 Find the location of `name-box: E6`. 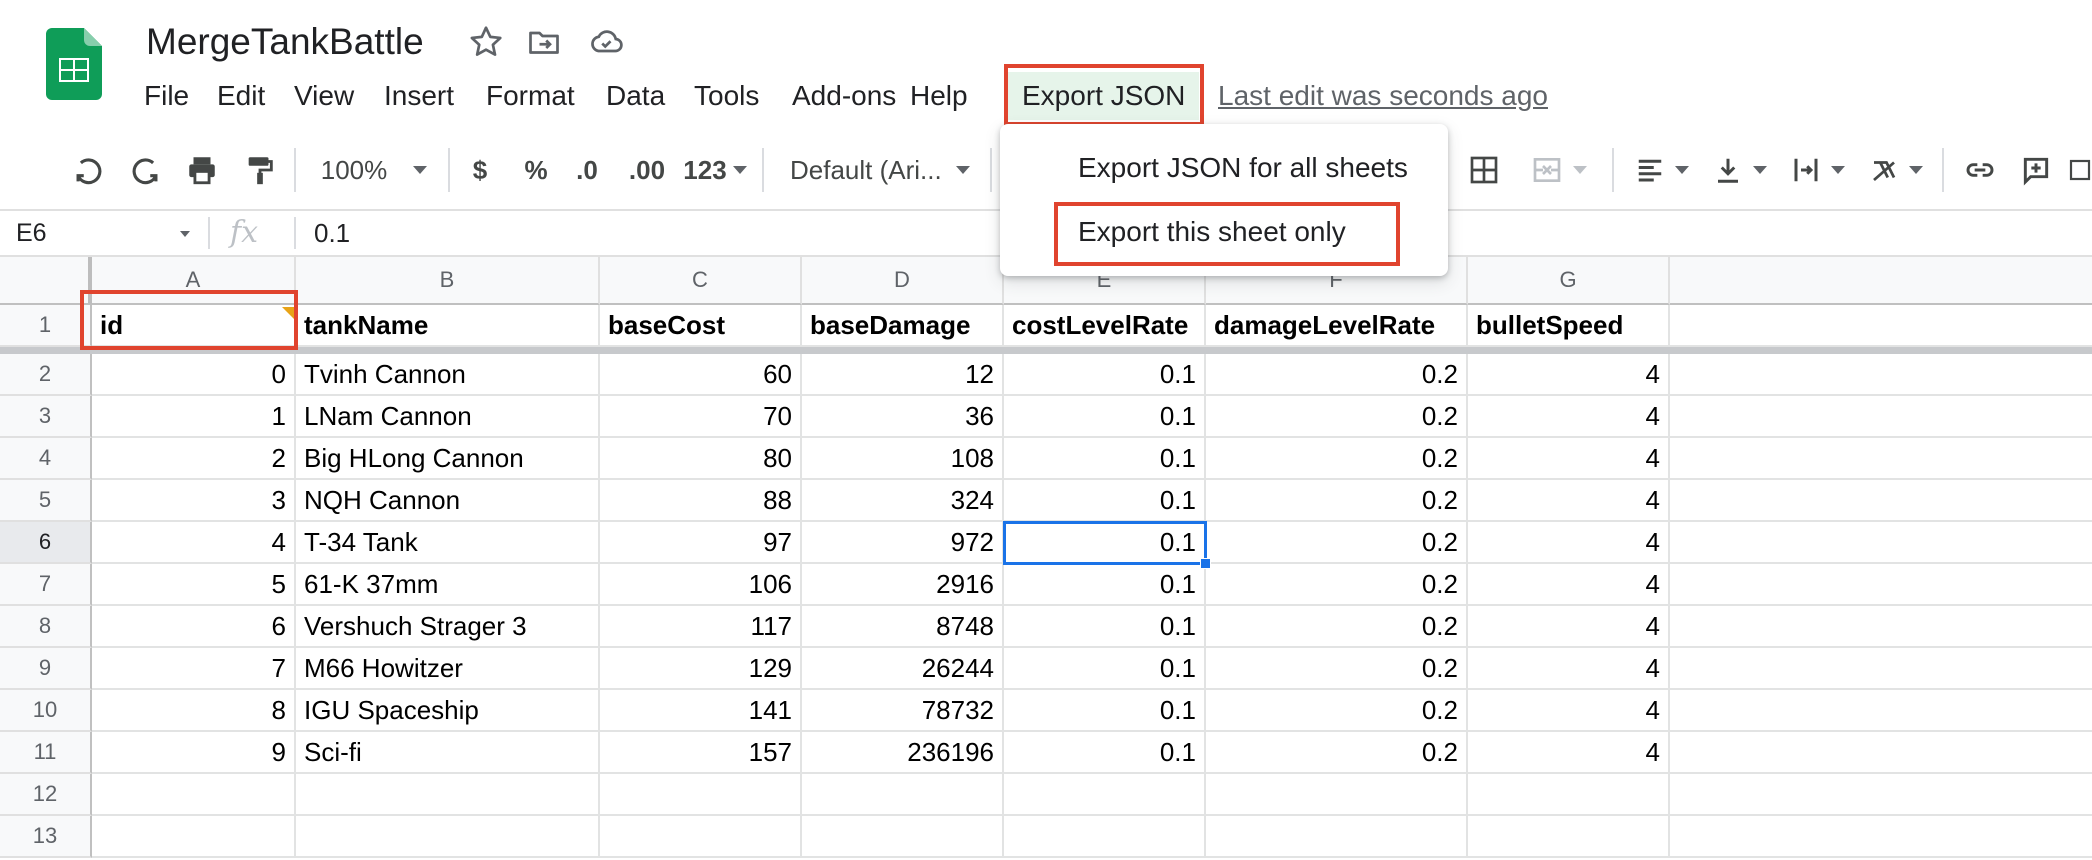

name-box: E6 is located at coordinates (100, 233).